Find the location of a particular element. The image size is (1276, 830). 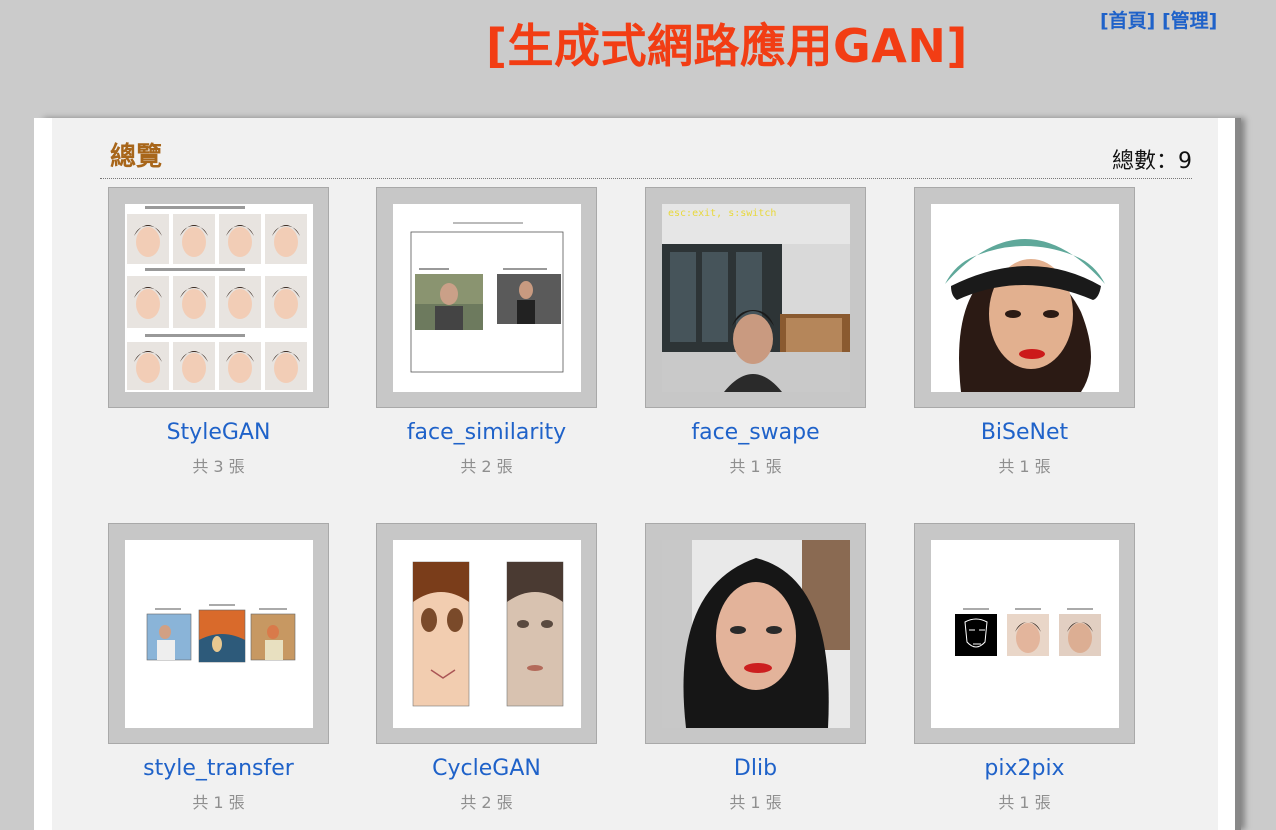

album-photo-count: 共 3 張 is located at coordinates (218, 466).